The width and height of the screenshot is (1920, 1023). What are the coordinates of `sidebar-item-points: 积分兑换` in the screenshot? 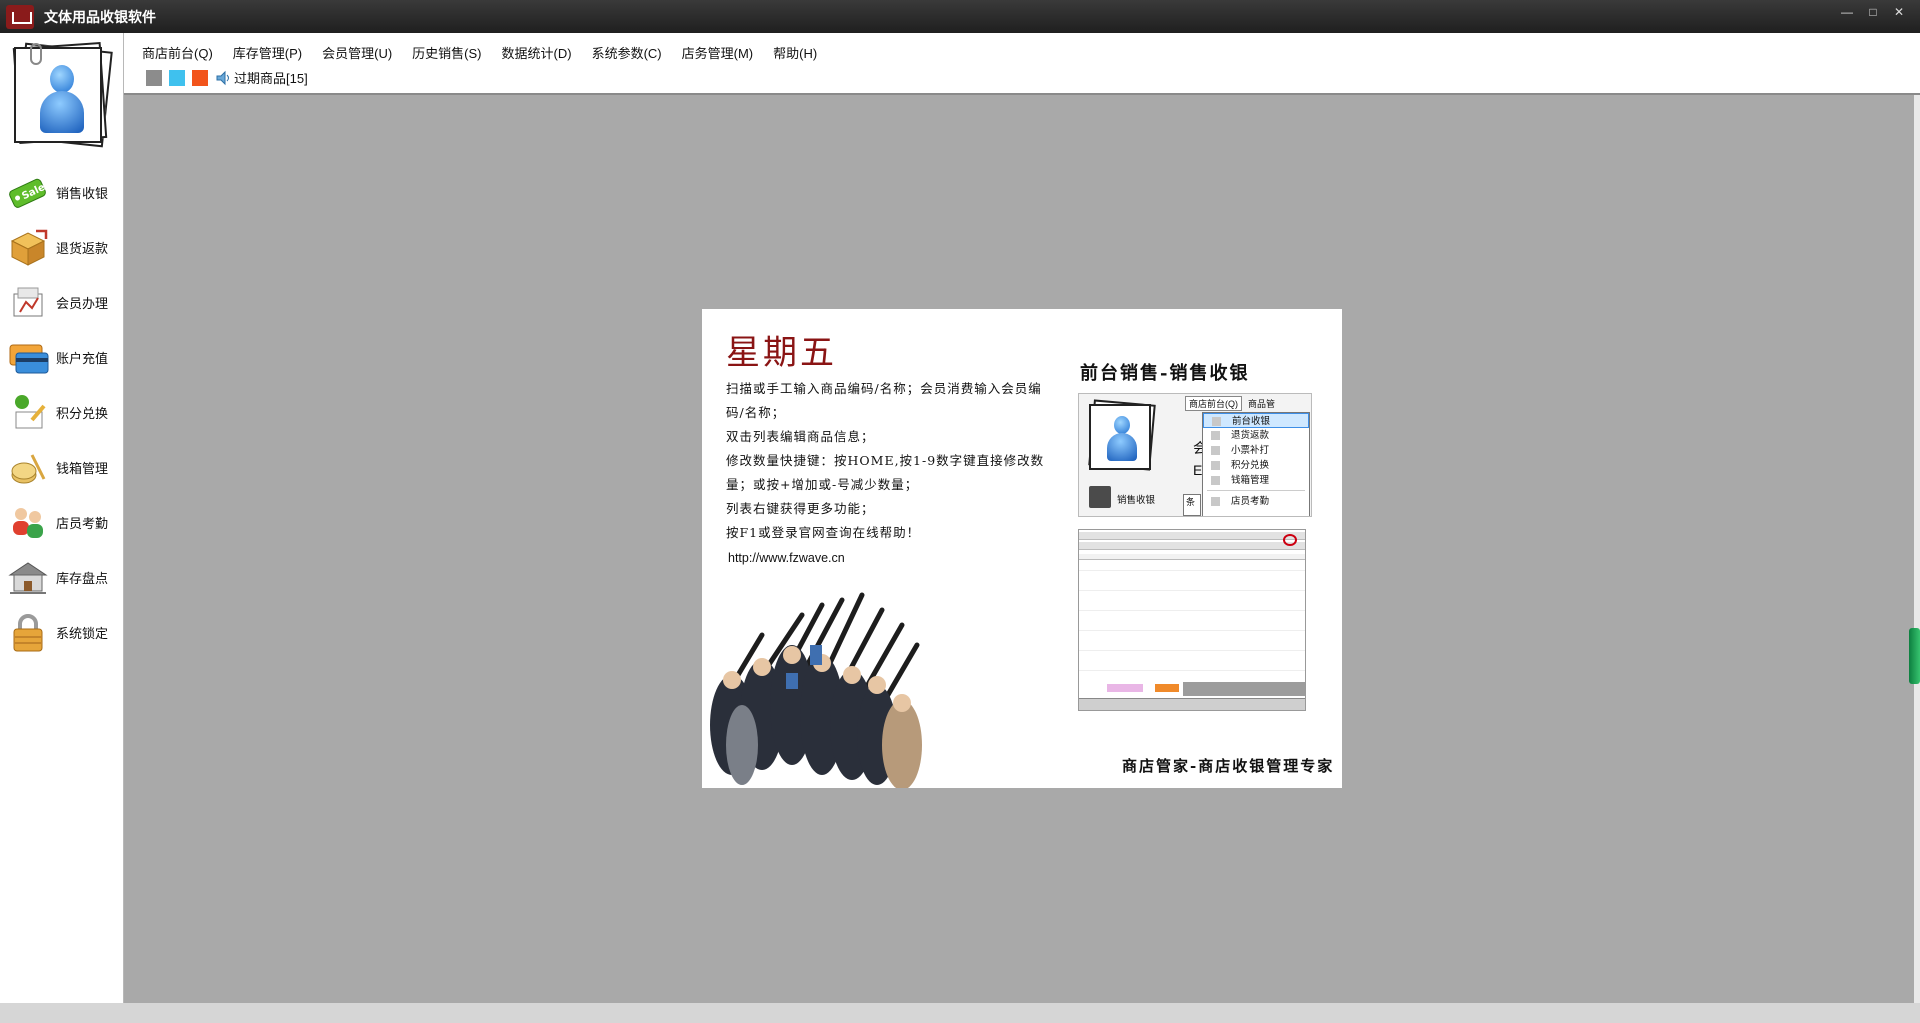 It's located at (62, 412).